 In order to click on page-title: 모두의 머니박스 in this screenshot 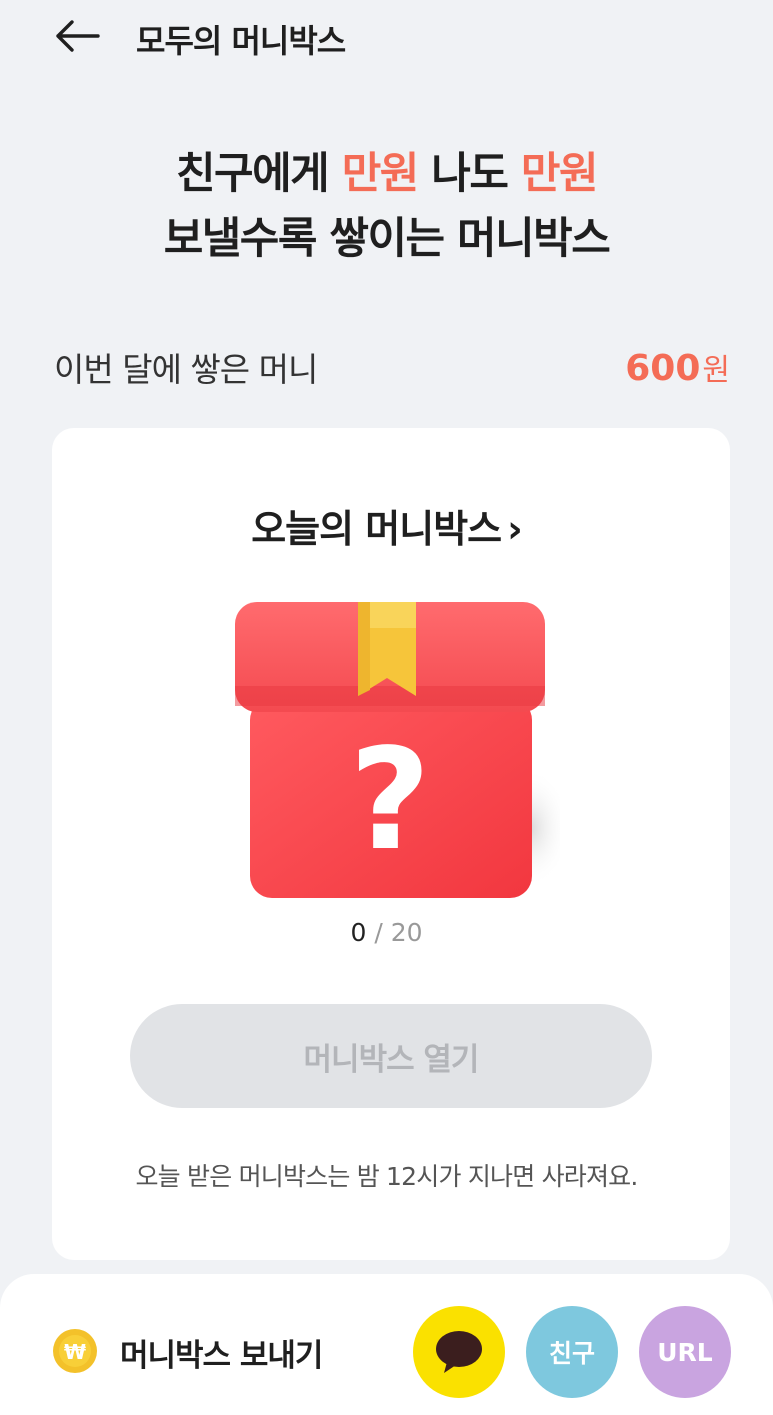, I will do `click(241, 41)`.